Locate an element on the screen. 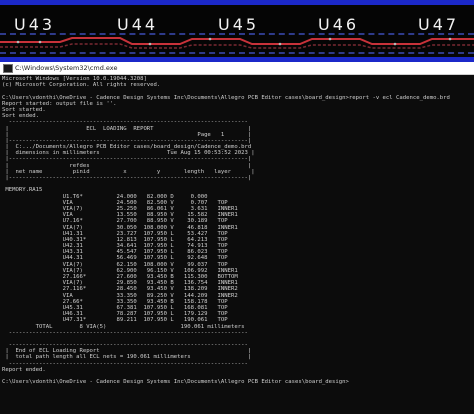  component-label-u46: U46 is located at coordinates (339, 24).